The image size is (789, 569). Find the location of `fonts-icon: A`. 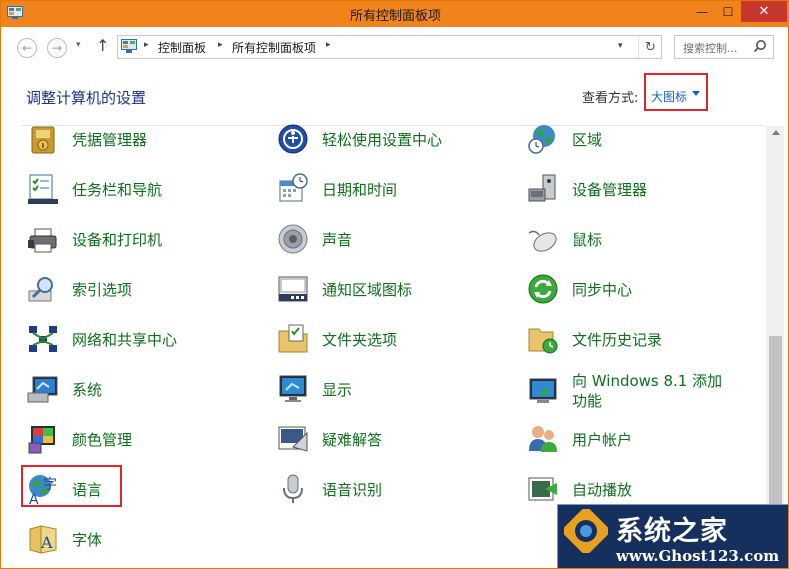

fonts-icon: A is located at coordinates (43, 539).